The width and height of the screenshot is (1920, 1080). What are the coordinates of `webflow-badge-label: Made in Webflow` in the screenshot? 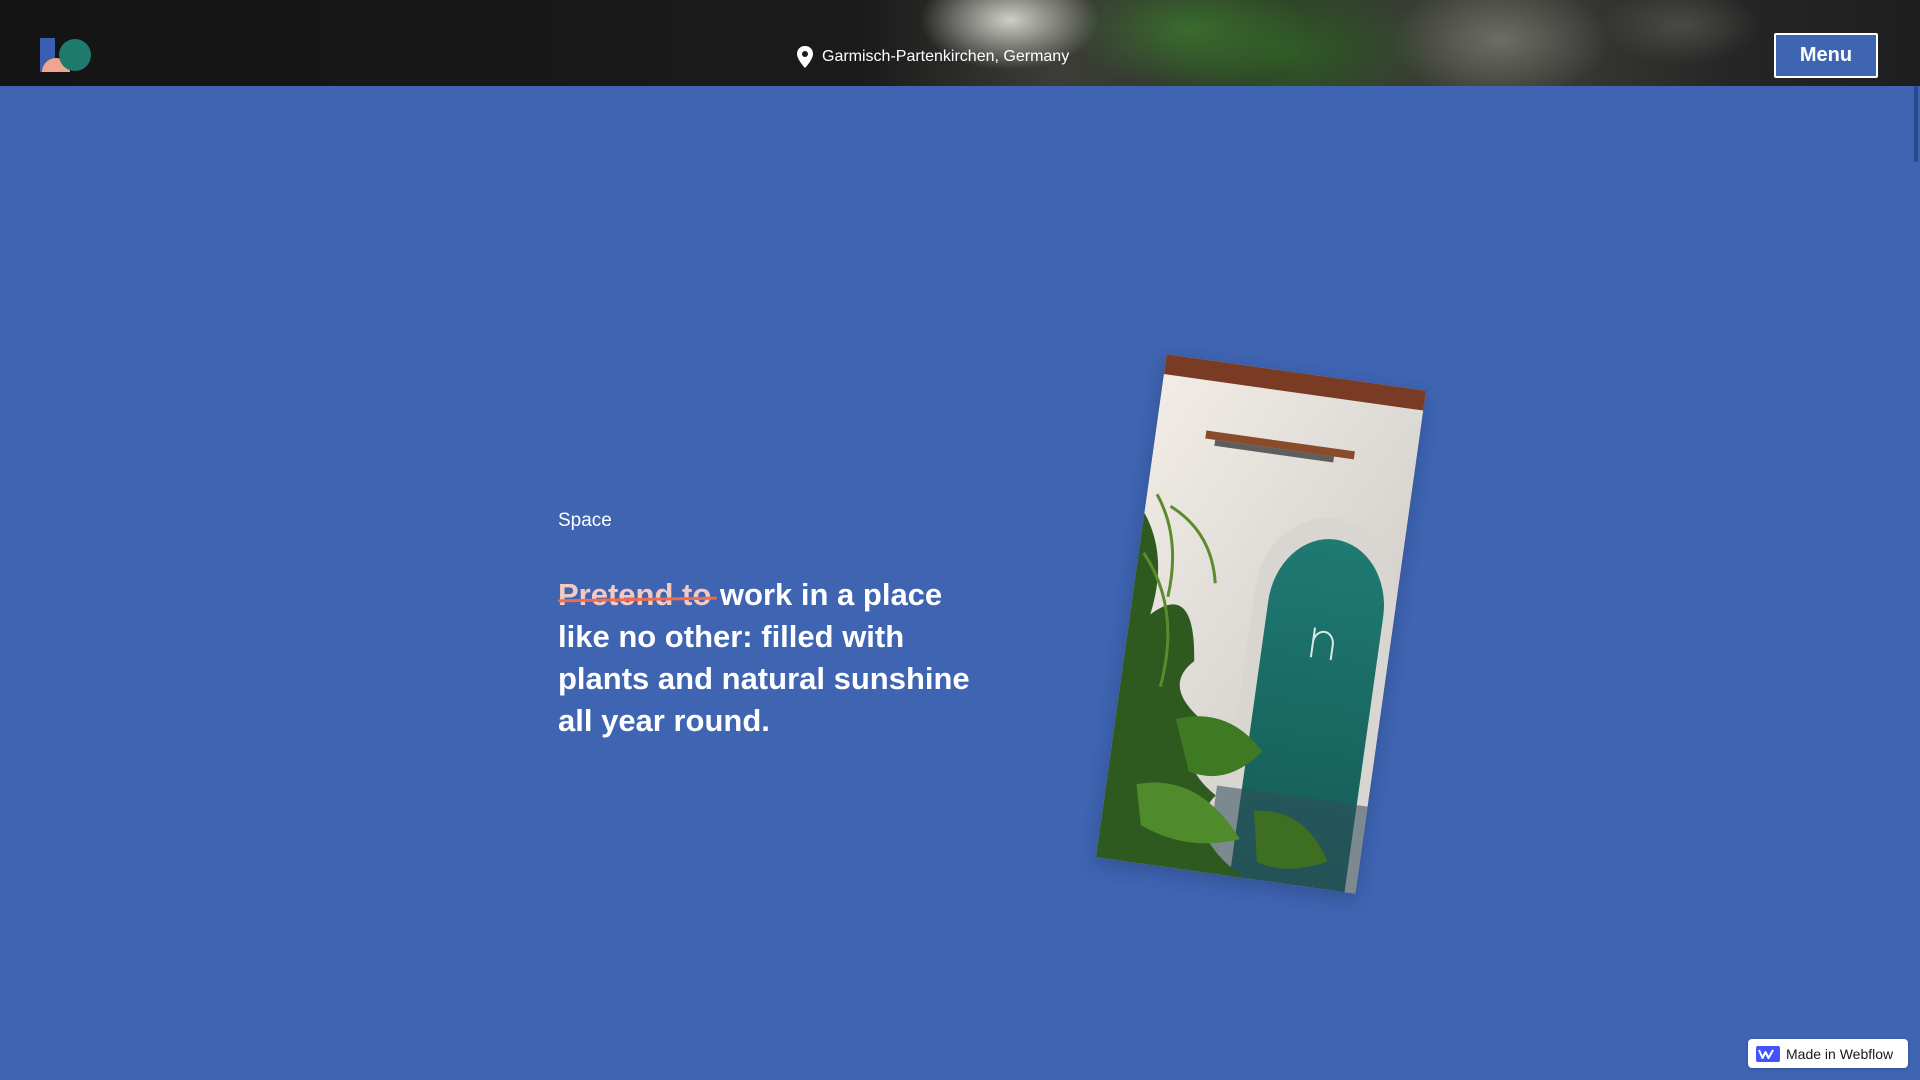 It's located at (1840, 1053).